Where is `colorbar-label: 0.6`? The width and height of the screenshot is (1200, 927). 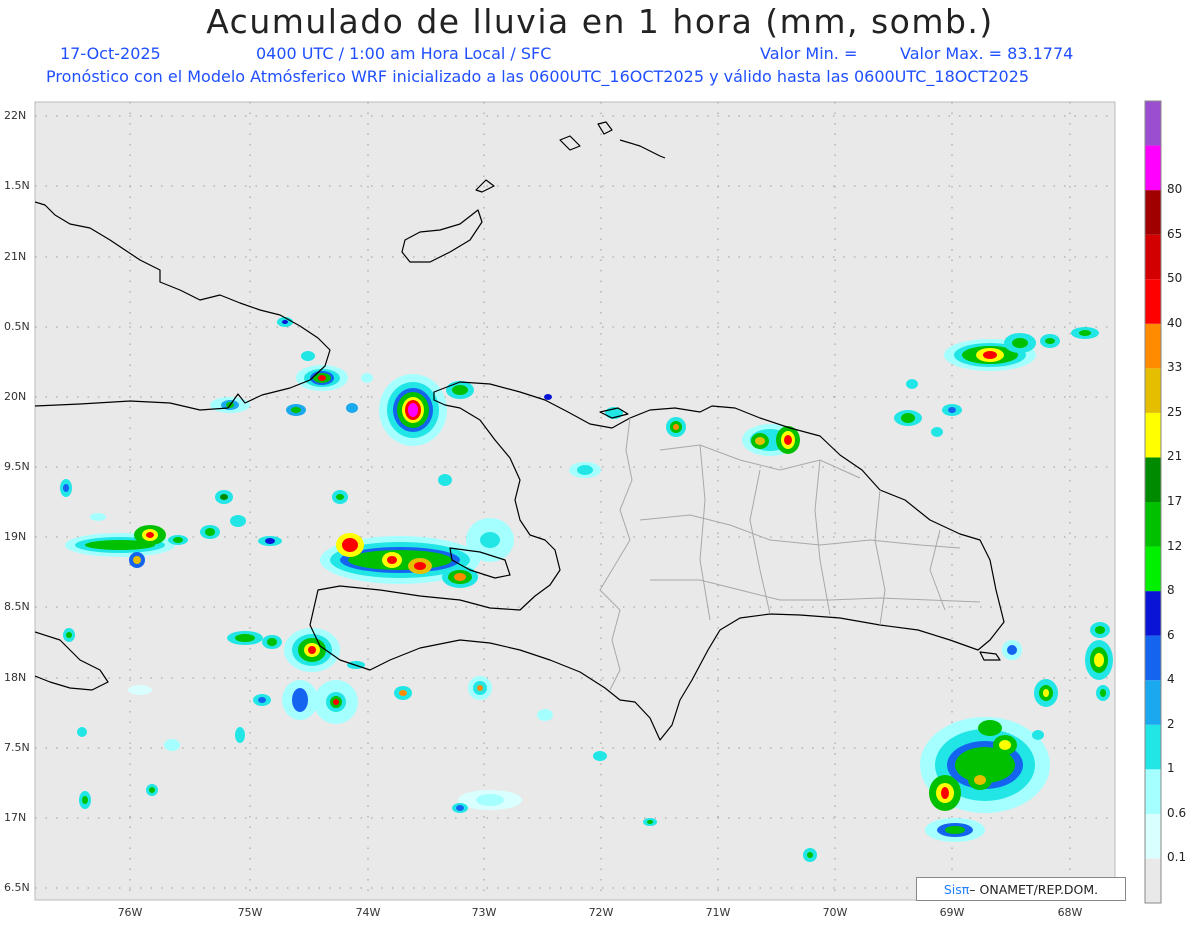
colorbar-label: 0.6 is located at coordinates (1177, 812).